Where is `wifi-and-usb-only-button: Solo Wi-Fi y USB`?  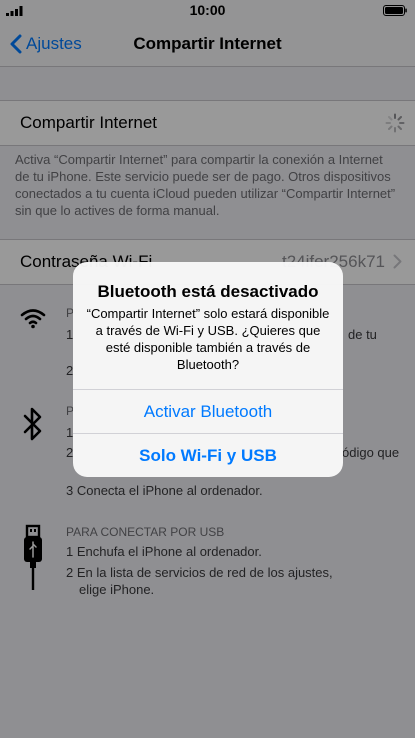 wifi-and-usb-only-button: Solo Wi-Fi y USB is located at coordinates (208, 455).